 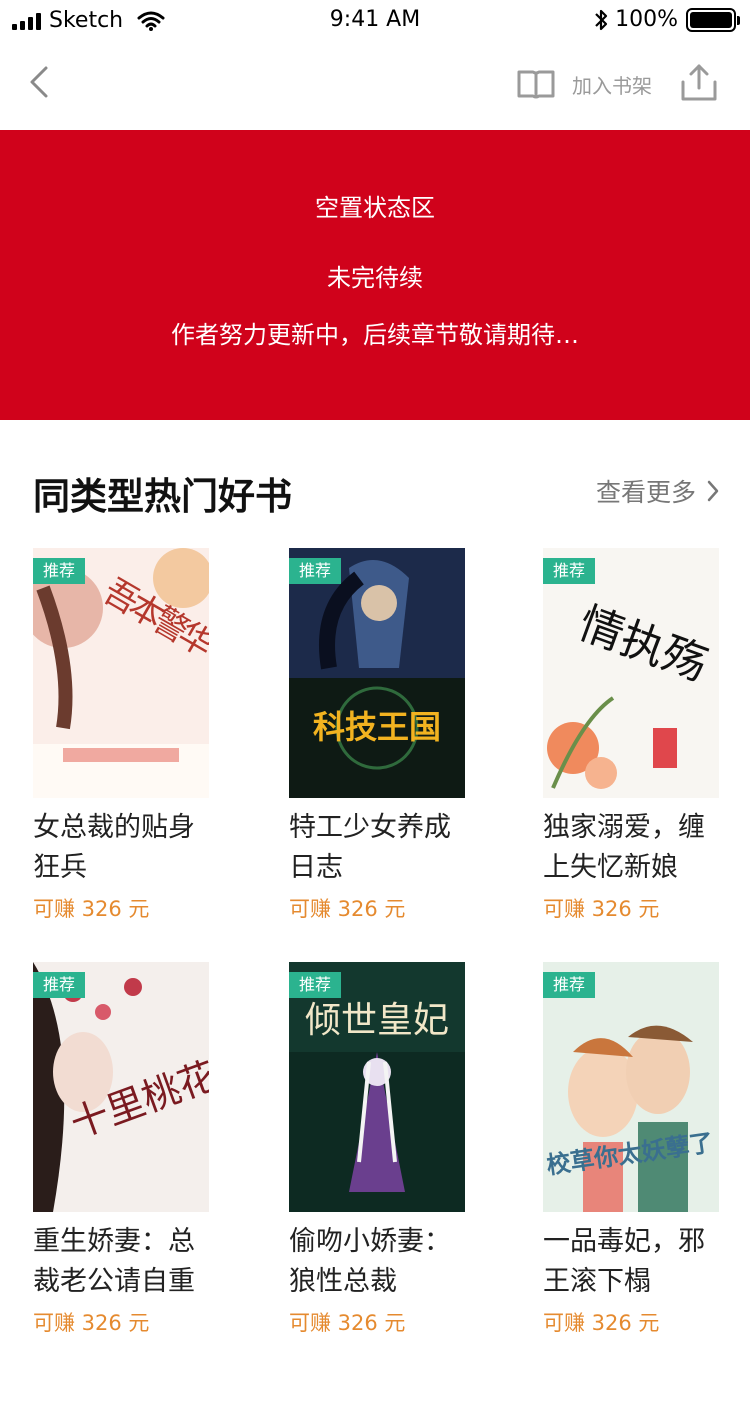 I want to click on book-title-line: 偷吻小娇妻：, so click(x=370, y=1241).